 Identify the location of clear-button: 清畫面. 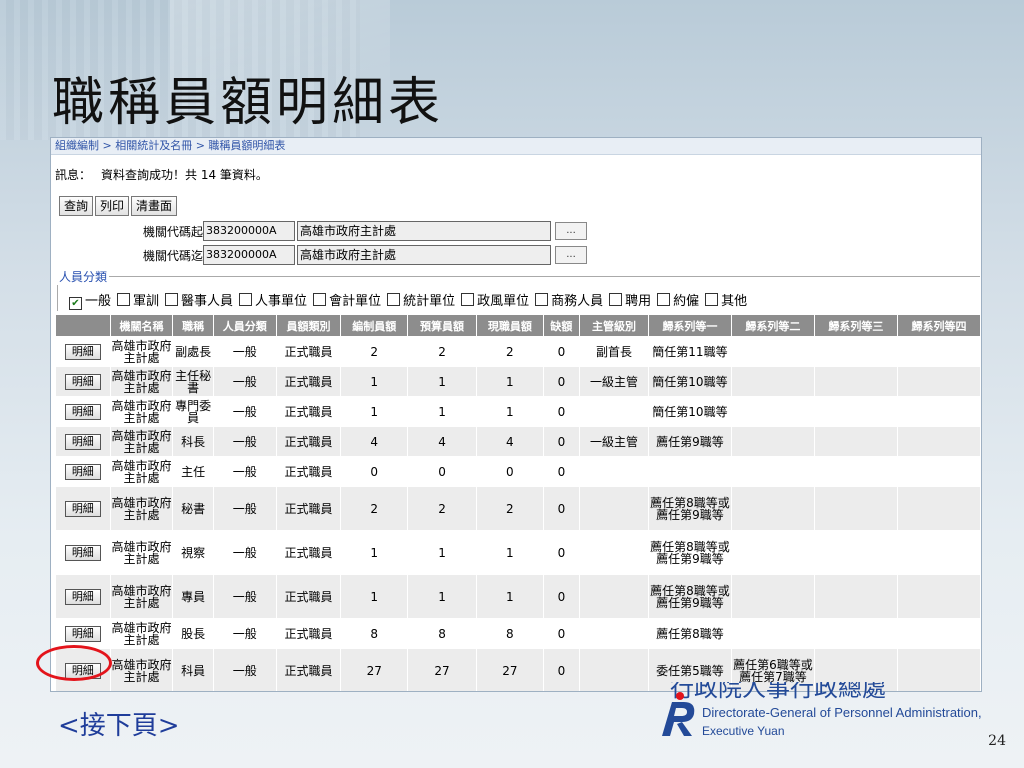
(154, 206).